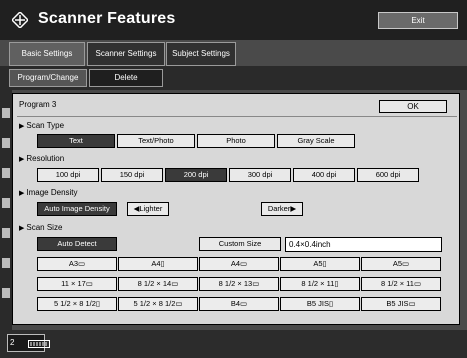  What do you see at coordinates (68, 175) in the screenshot?
I see `resolution-100-button: 100 dpi` at bounding box center [68, 175].